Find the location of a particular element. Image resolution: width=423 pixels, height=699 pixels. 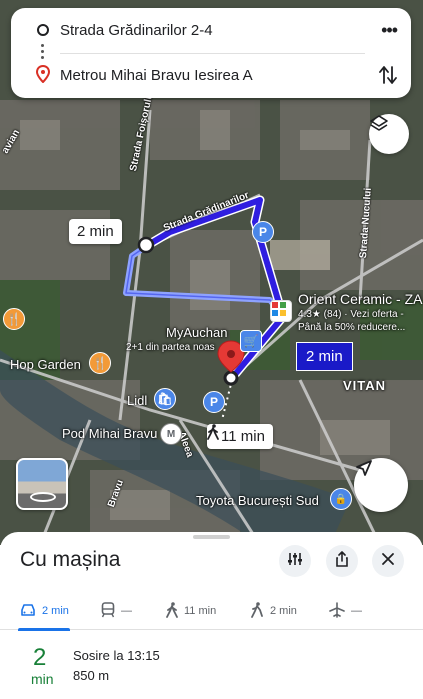

place-orient-rating: 4.3★ (84) · Vezi oferta - is located at coordinates (351, 314).